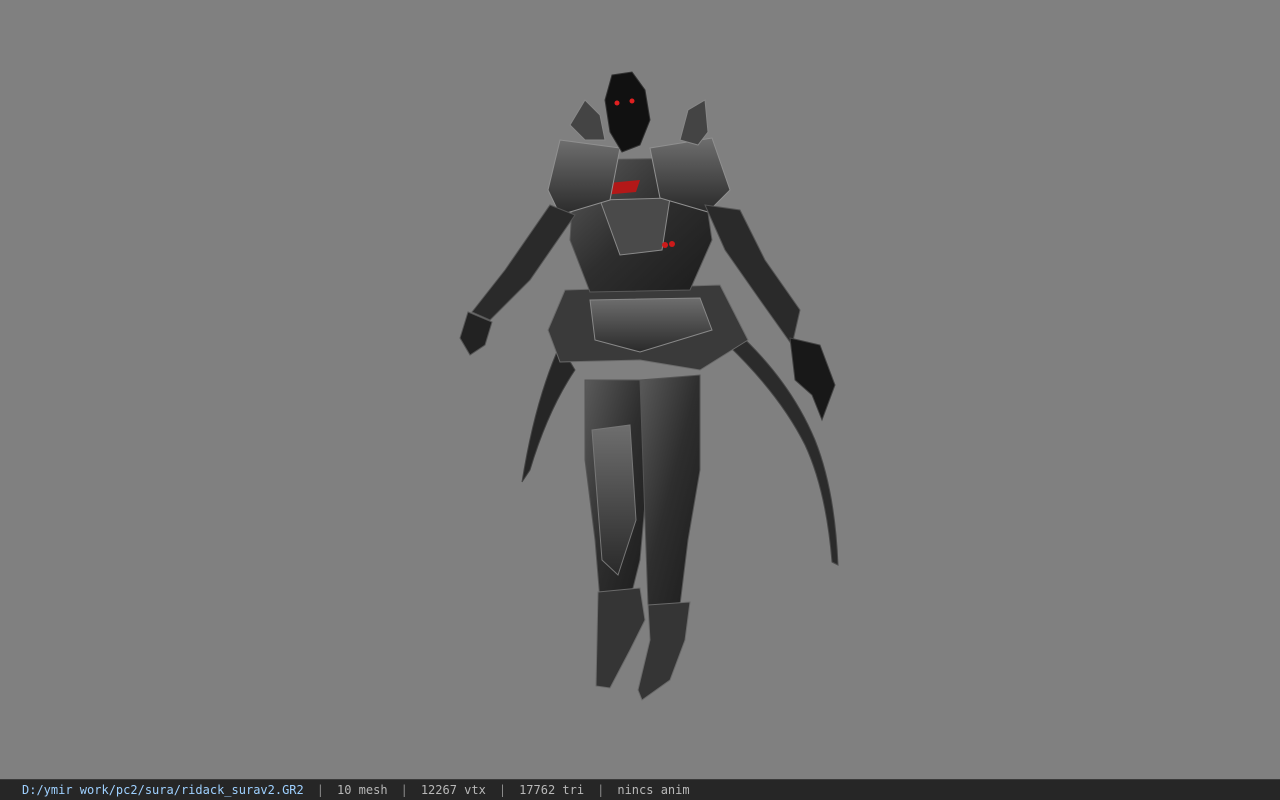 Image resolution: width=1280 pixels, height=800 pixels. Describe the element at coordinates (163, 790) in the screenshot. I see `file-path-label: D:/ymir work/pc2/sura/ridack_surav2.GR2` at that location.